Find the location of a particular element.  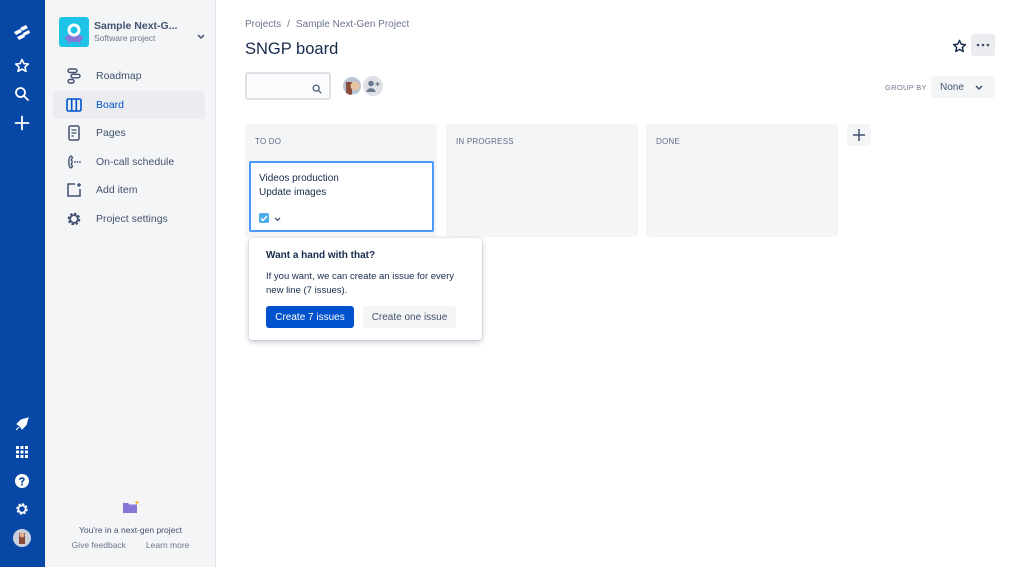

rocket-icon is located at coordinates (22, 424).